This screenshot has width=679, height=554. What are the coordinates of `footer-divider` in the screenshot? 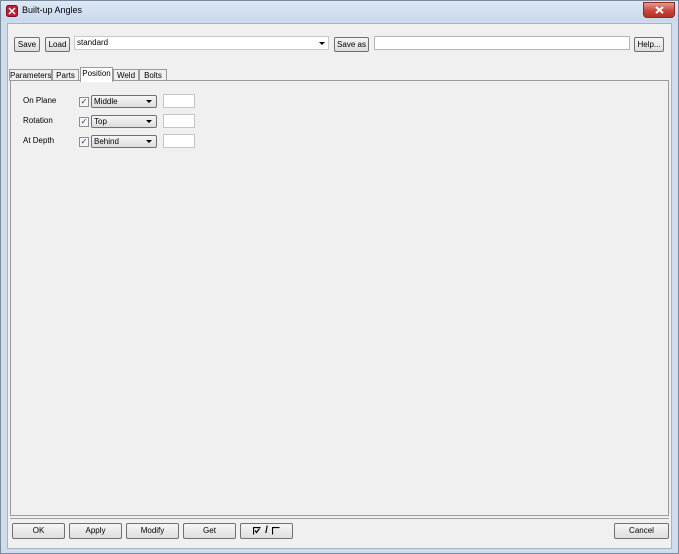 It's located at (339, 518).